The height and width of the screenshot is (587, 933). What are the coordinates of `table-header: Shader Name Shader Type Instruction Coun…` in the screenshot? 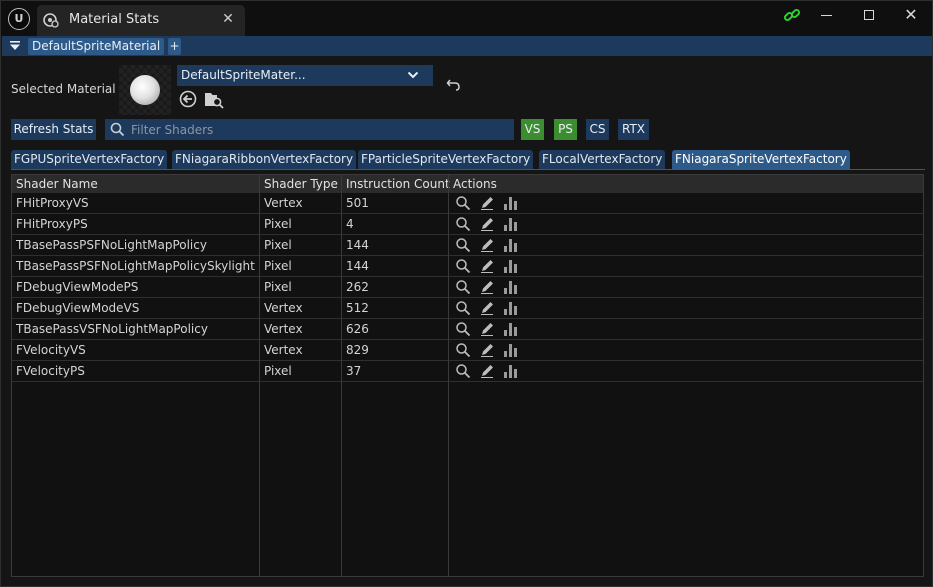 It's located at (467, 184).